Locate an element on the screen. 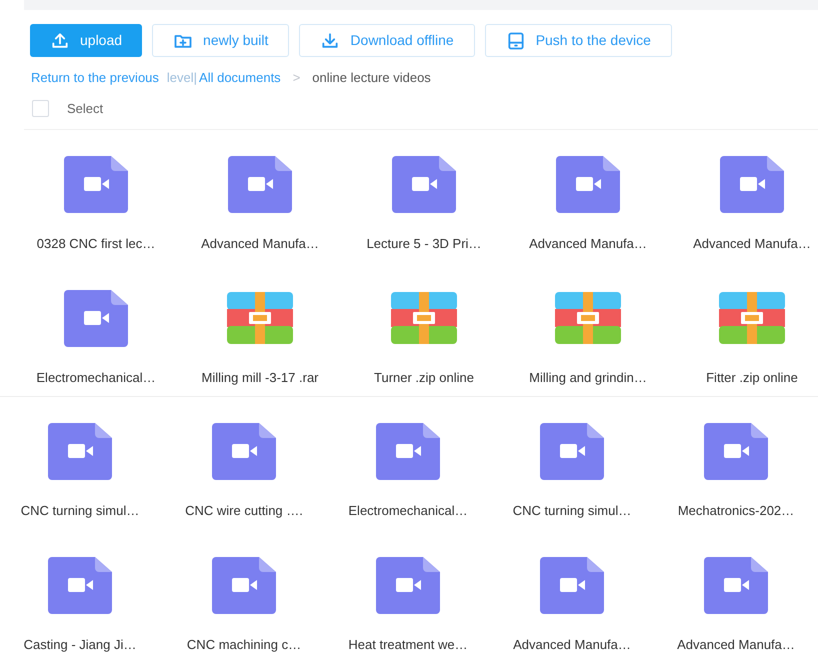 The width and height of the screenshot is (818, 660). file-name: Milling mill -3-17 .rar is located at coordinates (260, 377).